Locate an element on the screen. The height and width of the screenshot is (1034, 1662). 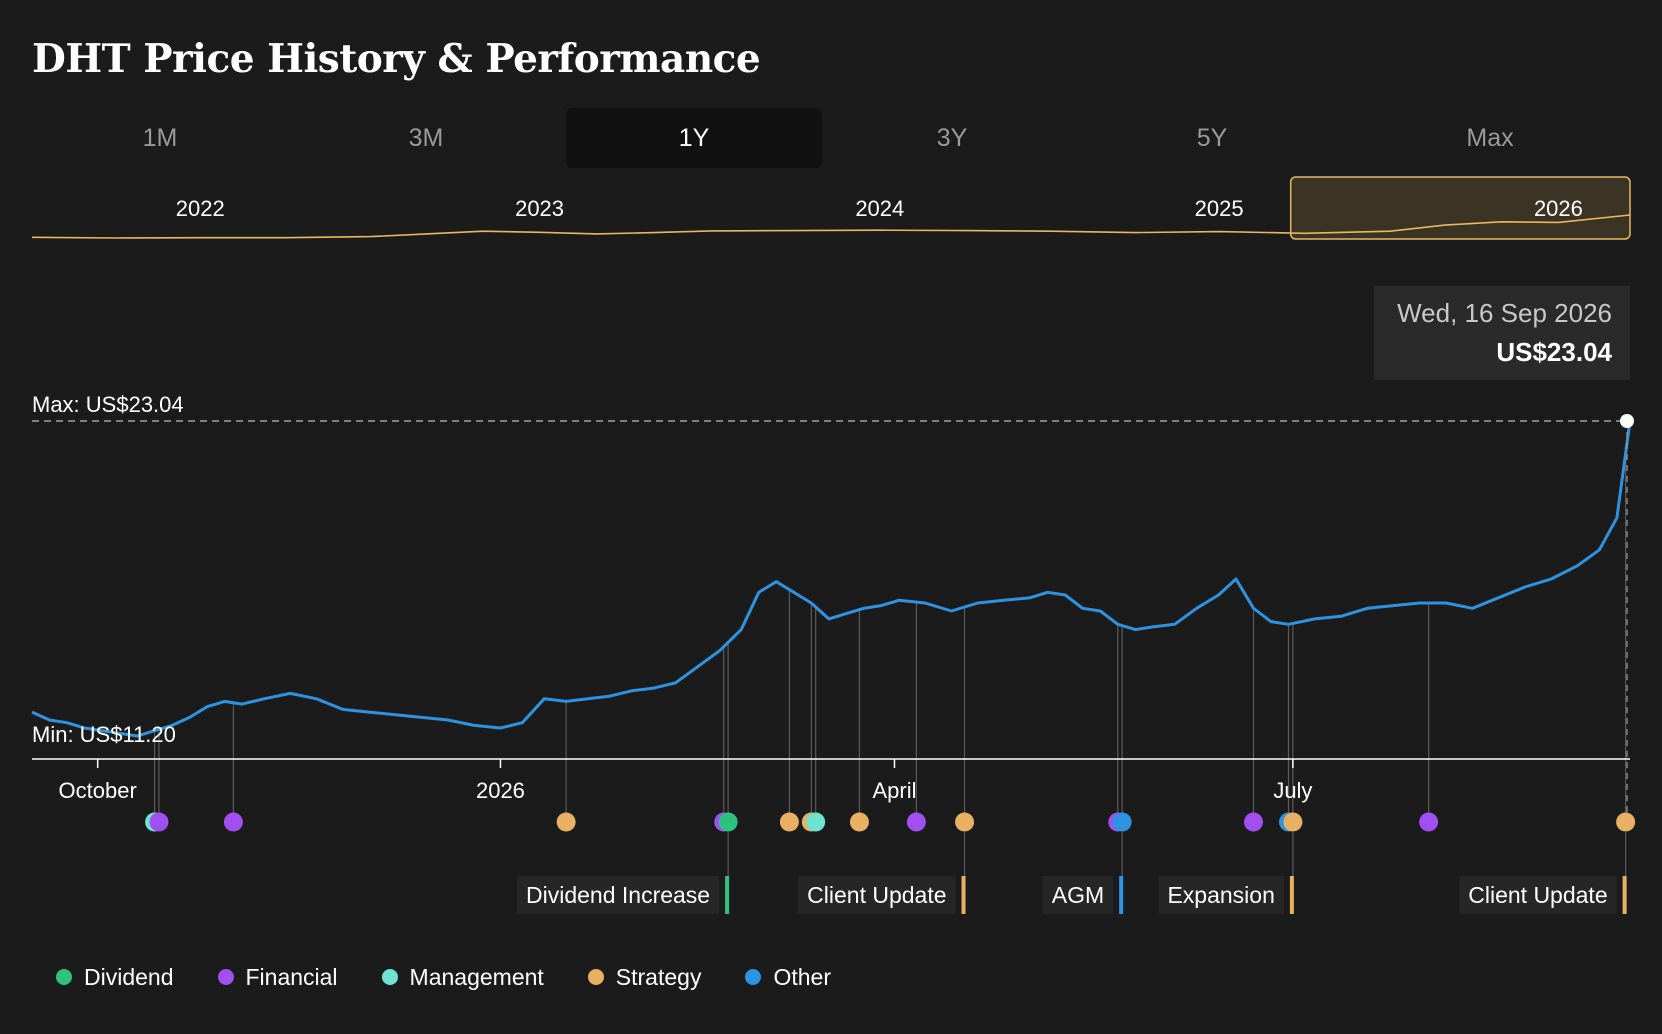
legend-item-management: Management is located at coordinates (462, 977).